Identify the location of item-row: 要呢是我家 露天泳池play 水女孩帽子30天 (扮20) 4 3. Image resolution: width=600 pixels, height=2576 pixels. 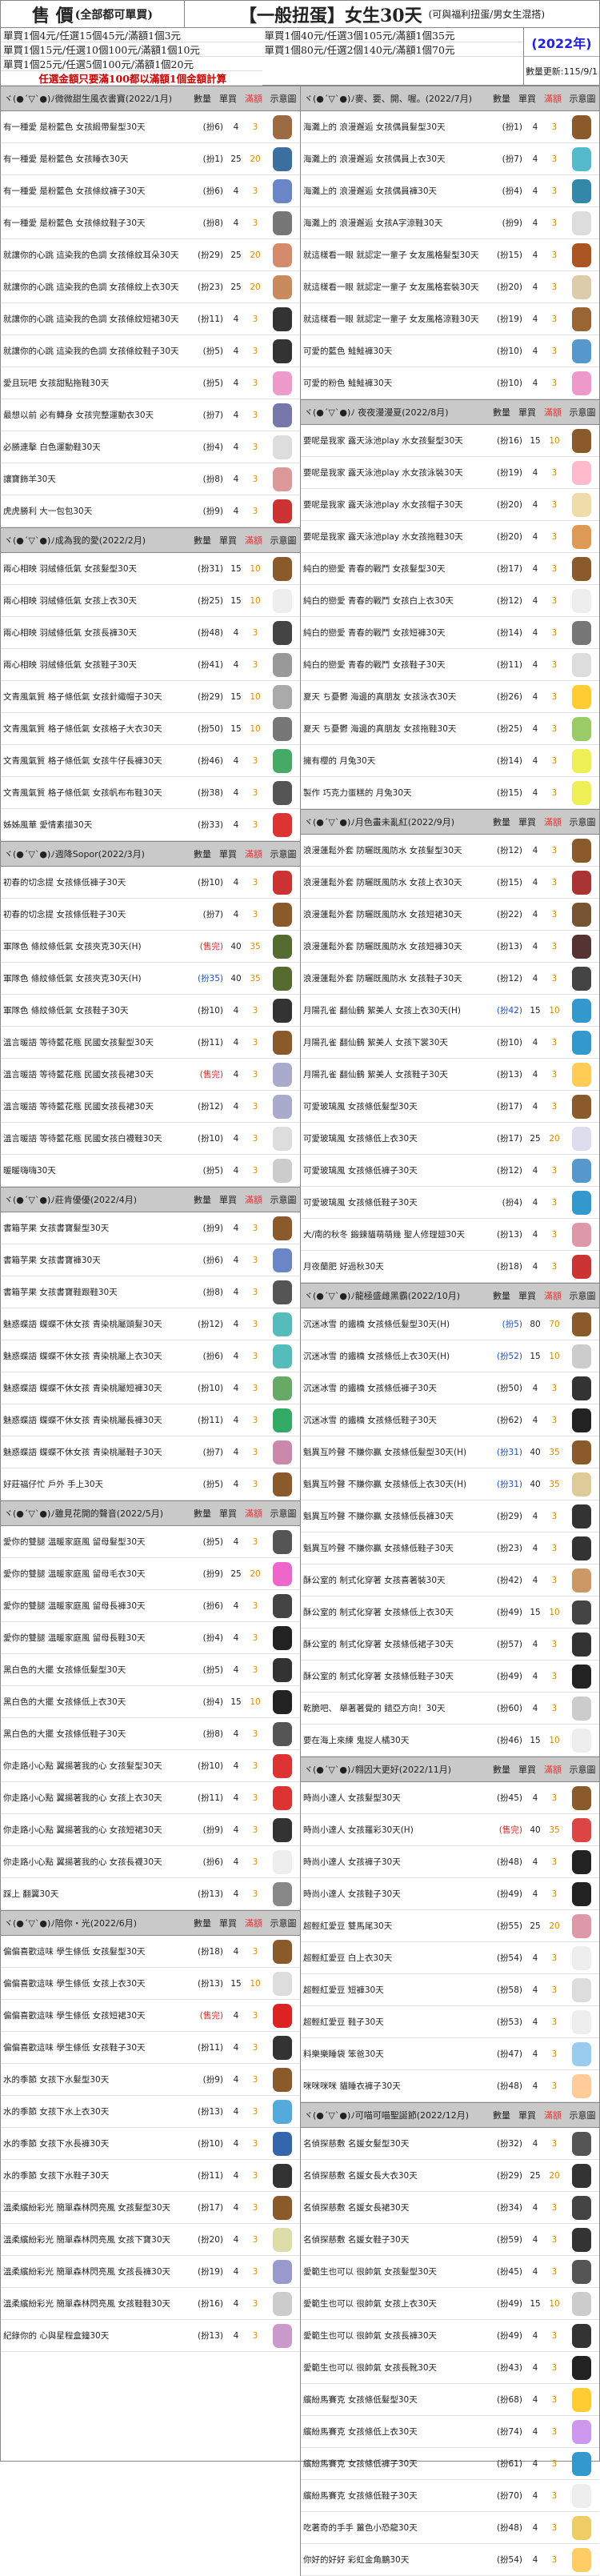
(450, 505).